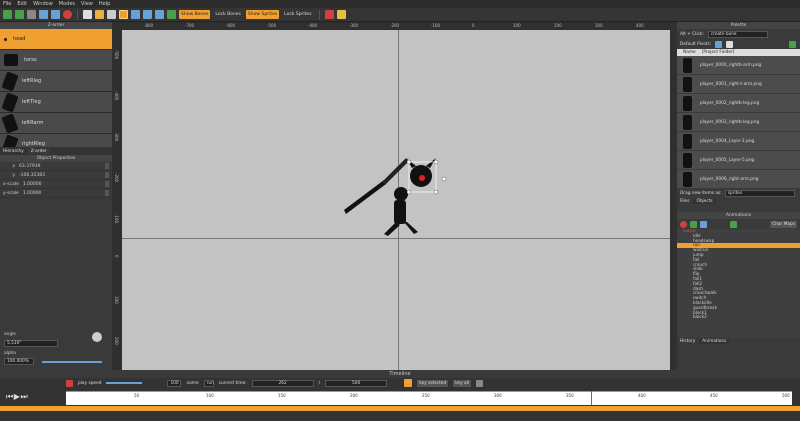 This screenshot has width=800, height=421. What do you see at coordinates (32, 184) in the screenshot?
I see `prop-xscale-input: 1.00000` at bounding box center [32, 184].